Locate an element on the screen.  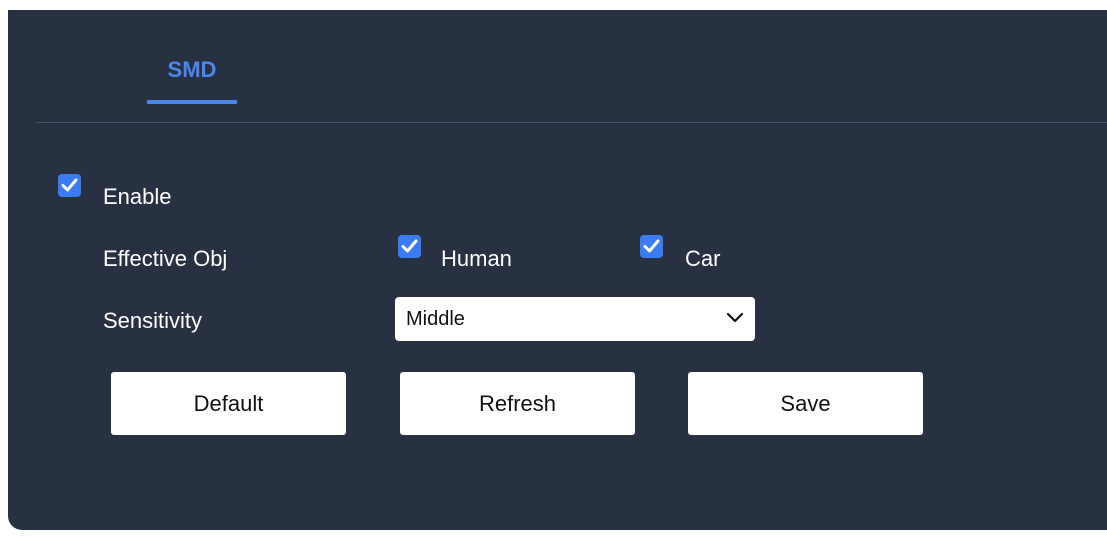
effective-obj-label: Effective Obj is located at coordinates (165, 258).